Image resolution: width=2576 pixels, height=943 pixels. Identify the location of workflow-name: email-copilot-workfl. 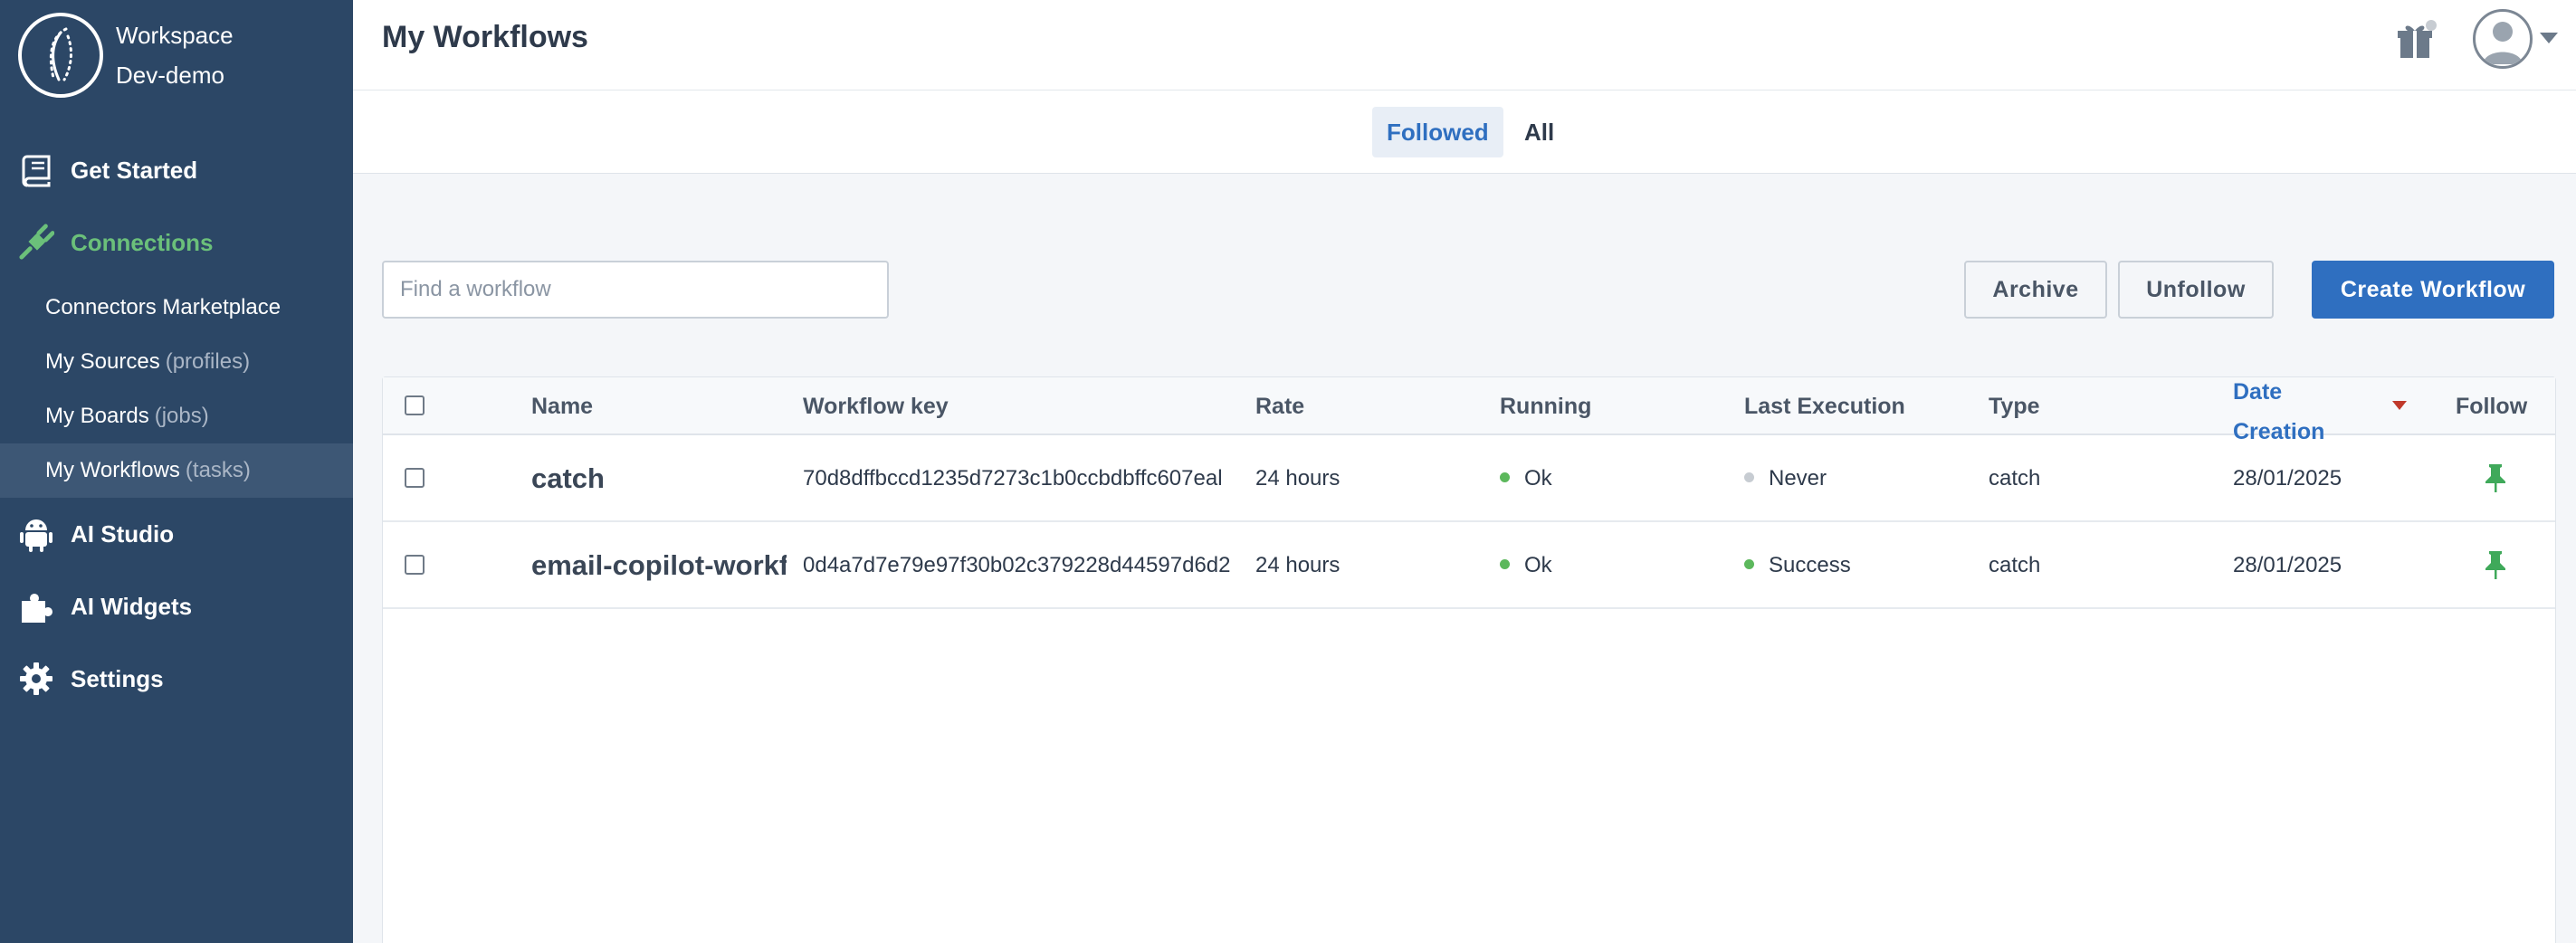
(659, 565).